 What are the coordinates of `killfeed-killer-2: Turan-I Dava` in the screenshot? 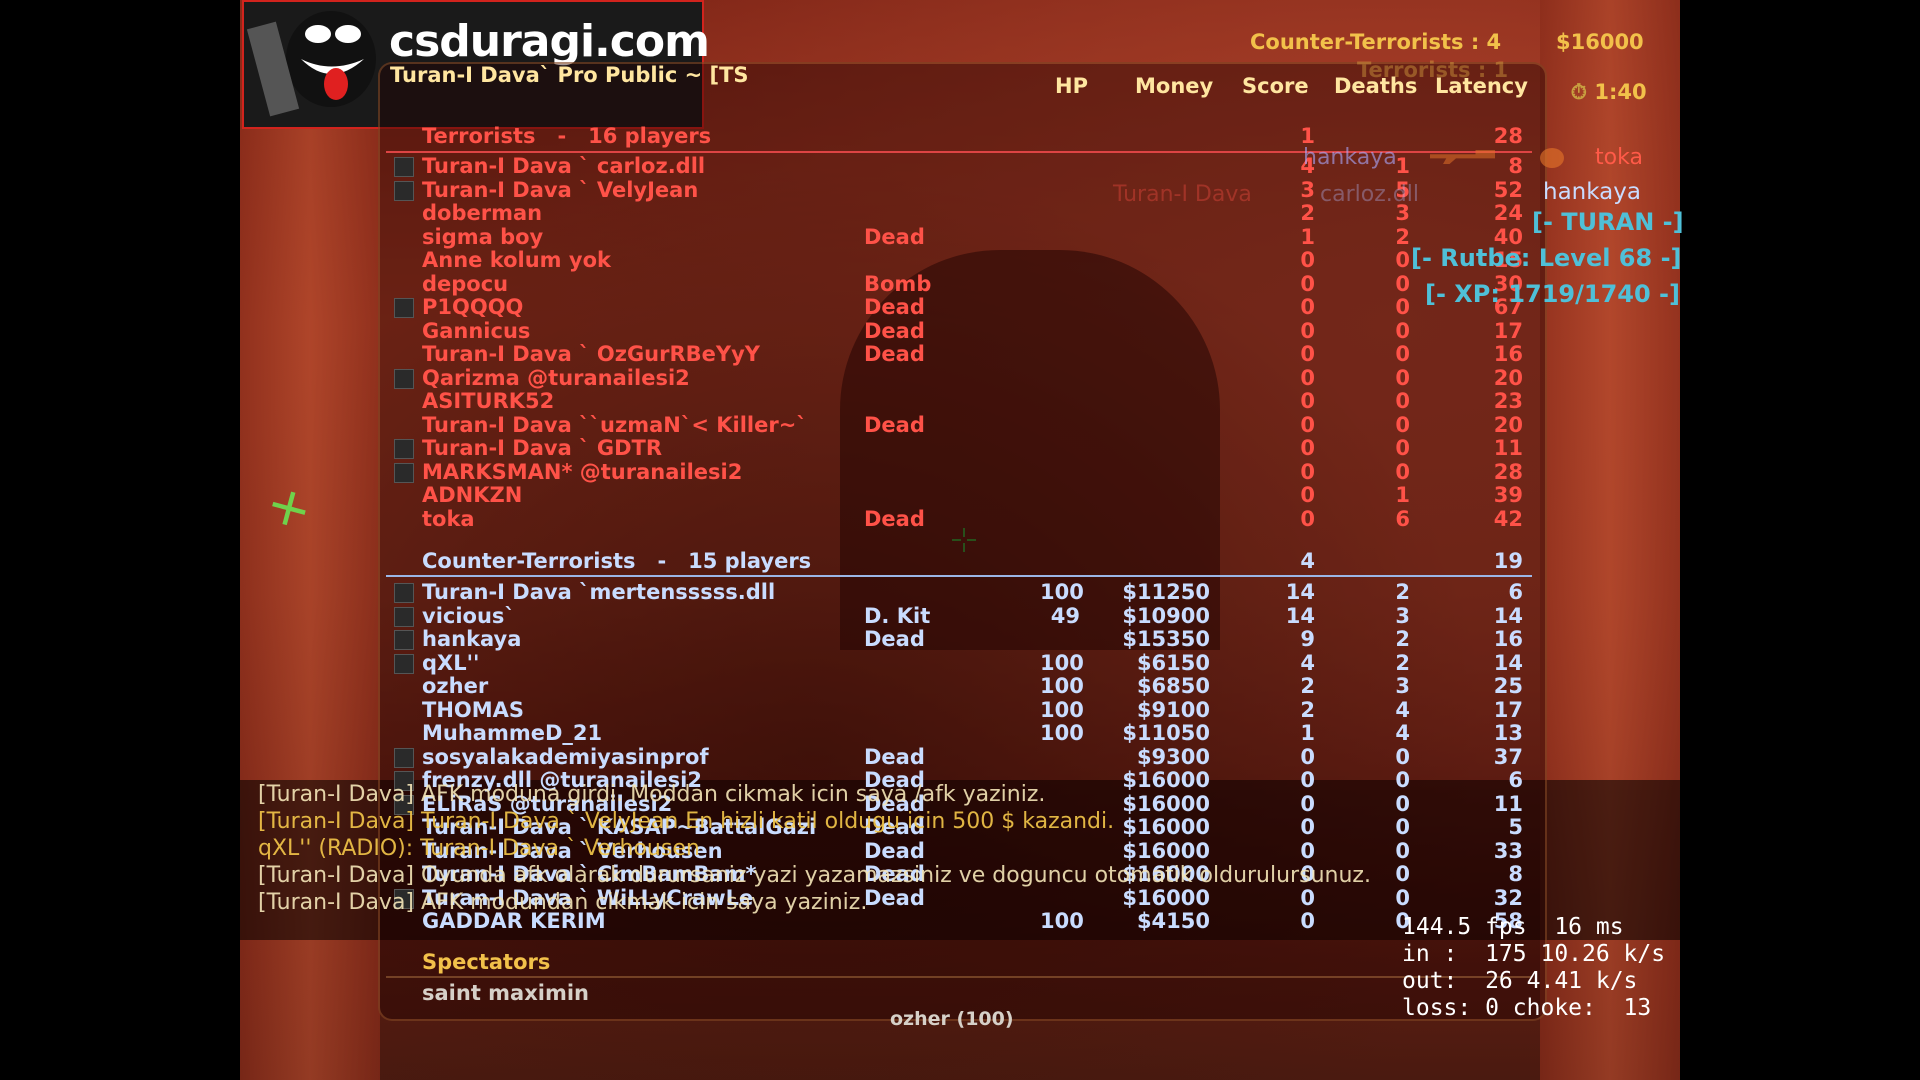 It's located at (1182, 194).